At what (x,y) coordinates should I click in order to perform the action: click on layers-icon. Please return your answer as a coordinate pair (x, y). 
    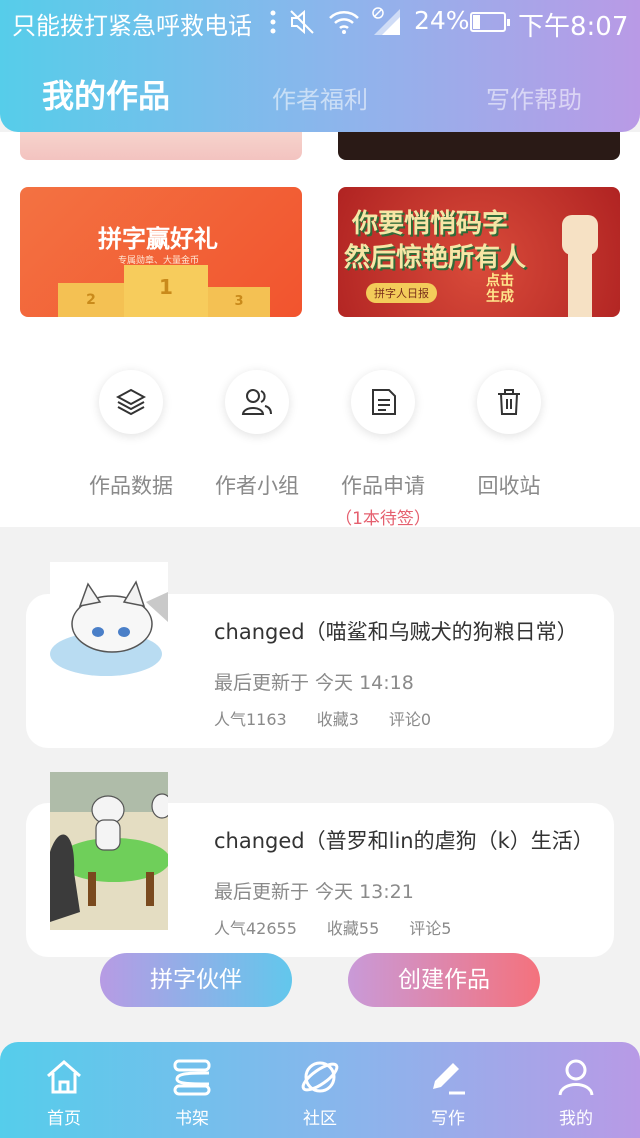
    Looking at the image, I should click on (131, 402).